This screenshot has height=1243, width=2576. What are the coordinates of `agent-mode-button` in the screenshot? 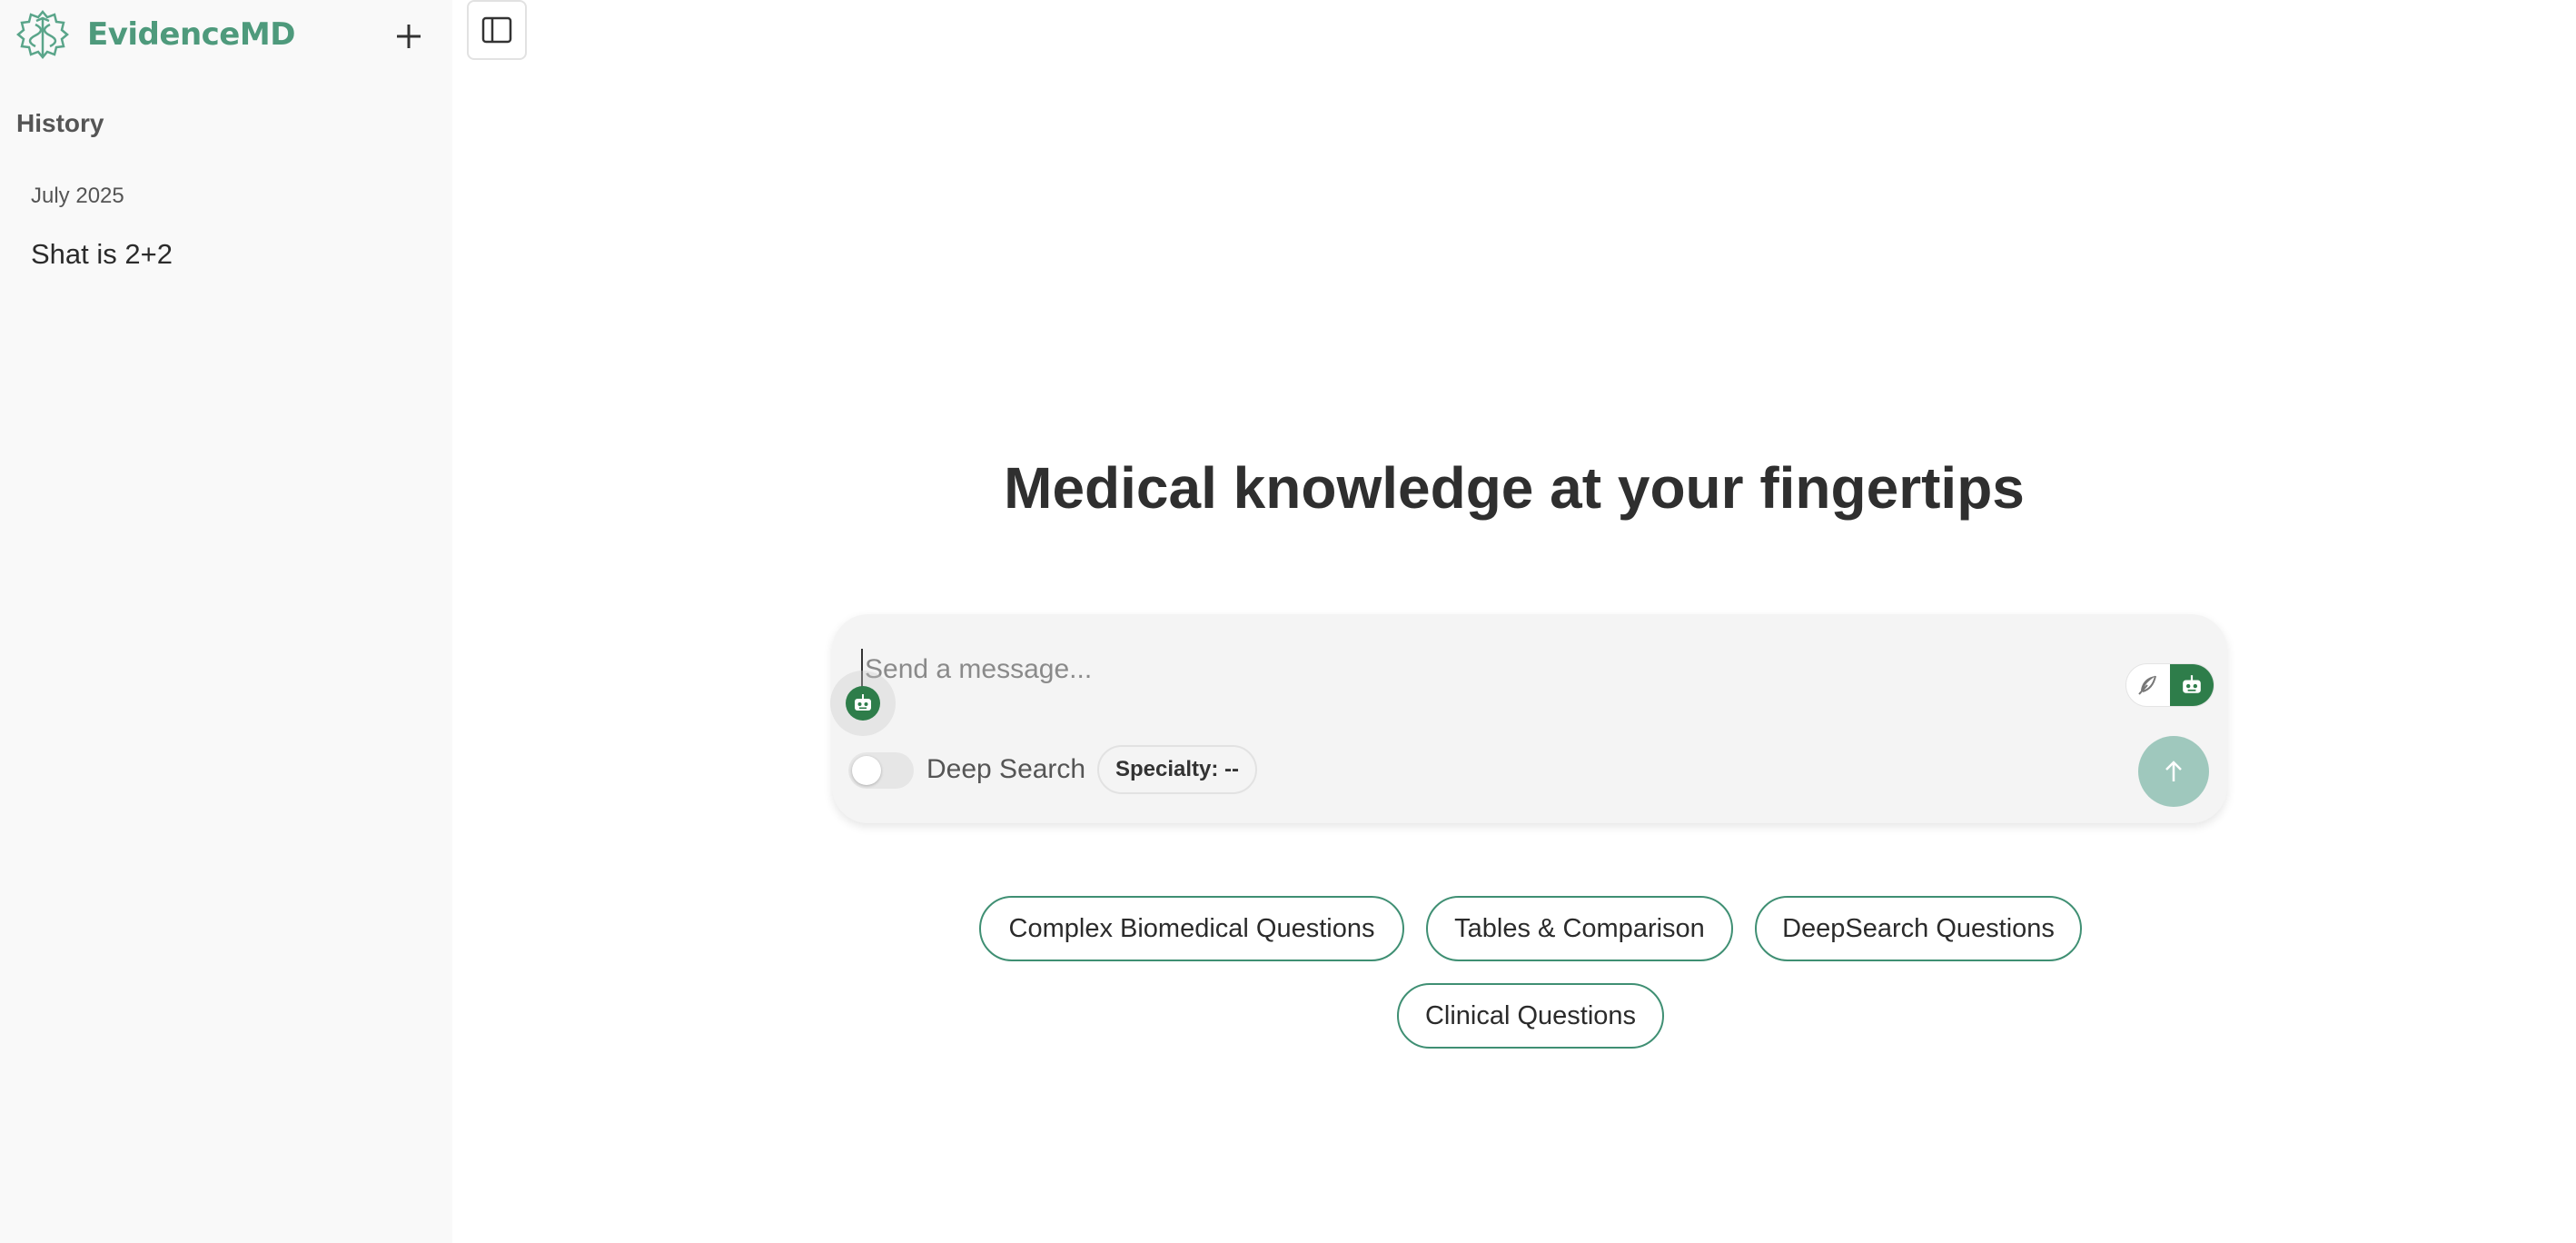 It's located at (2192, 685).